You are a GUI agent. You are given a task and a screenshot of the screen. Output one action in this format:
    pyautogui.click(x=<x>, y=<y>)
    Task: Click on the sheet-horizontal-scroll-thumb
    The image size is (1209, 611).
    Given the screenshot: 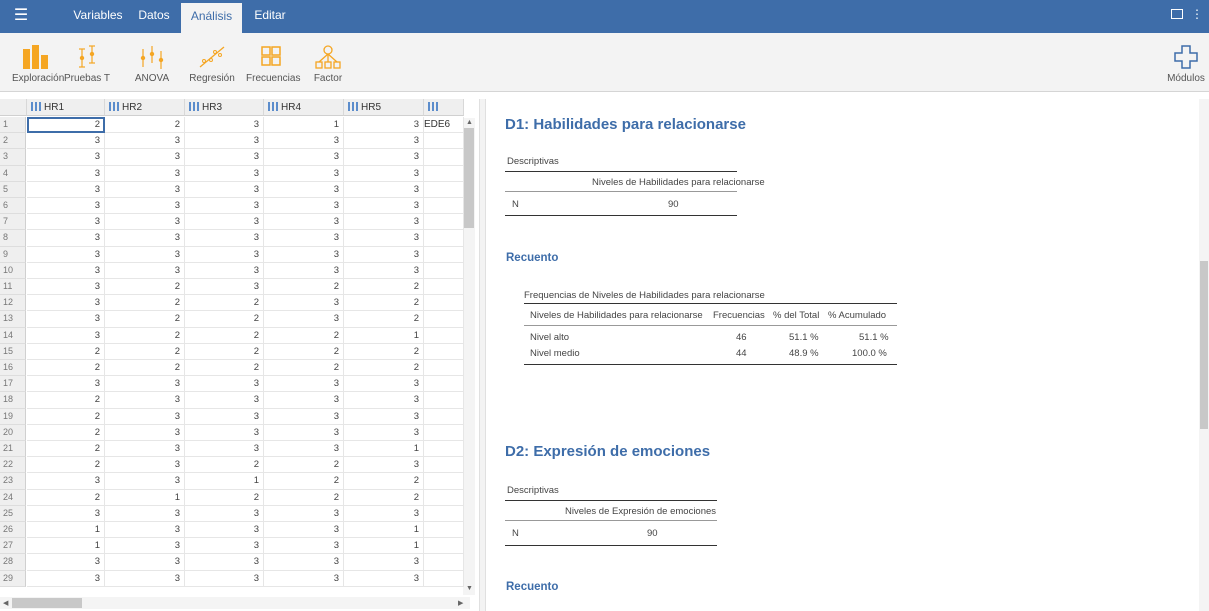 What is the action you would take?
    pyautogui.click(x=47, y=603)
    